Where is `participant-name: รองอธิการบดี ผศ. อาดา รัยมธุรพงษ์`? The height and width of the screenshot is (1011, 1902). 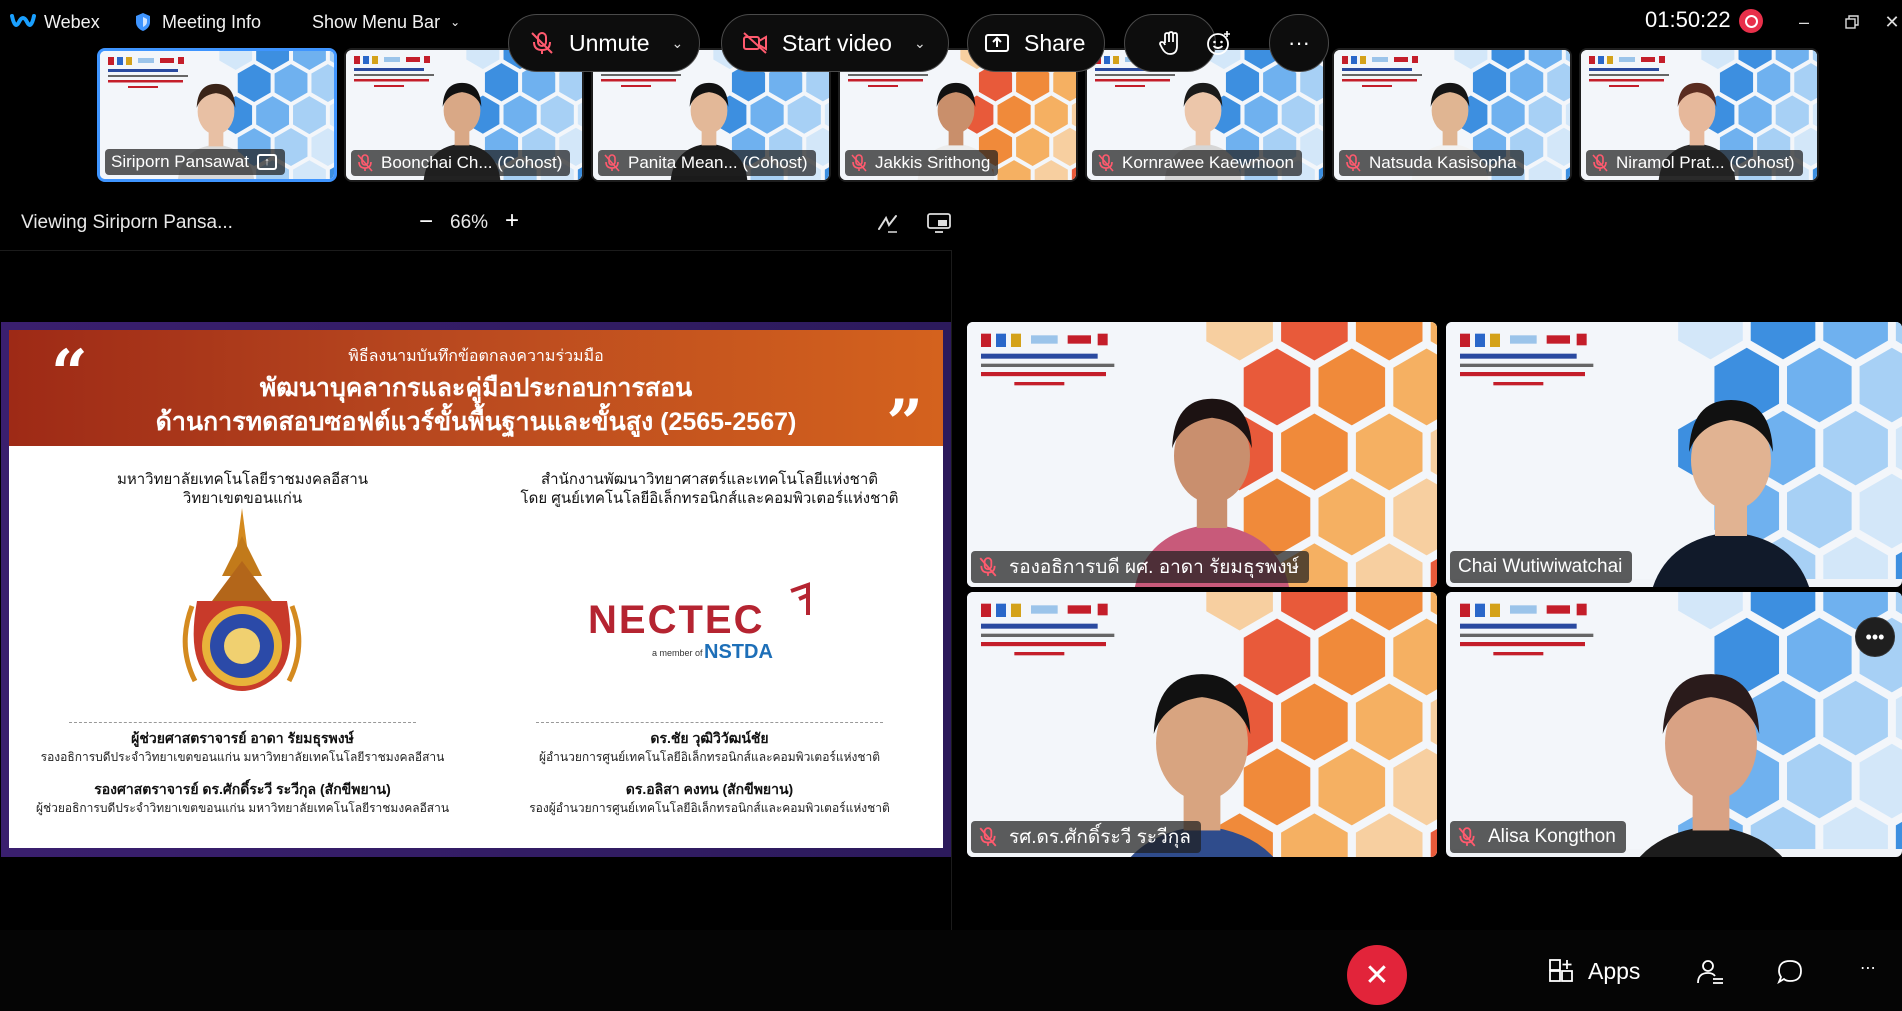
participant-name: รองอธิการบดี ผศ. อาดา รัยมธุรพงษ์ is located at coordinates (1154, 567).